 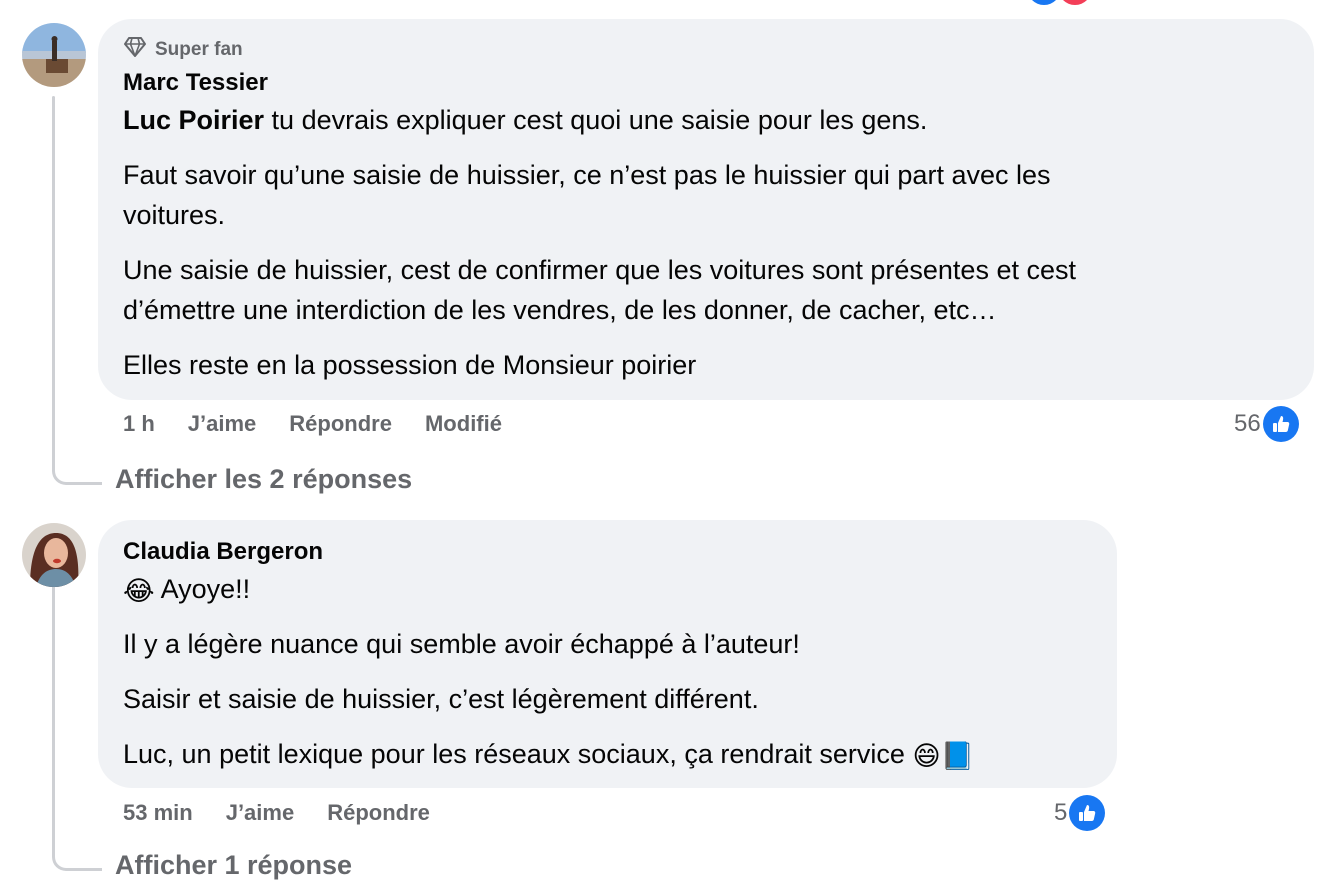 What do you see at coordinates (135, 50) in the screenshot?
I see `diamond-icon` at bounding box center [135, 50].